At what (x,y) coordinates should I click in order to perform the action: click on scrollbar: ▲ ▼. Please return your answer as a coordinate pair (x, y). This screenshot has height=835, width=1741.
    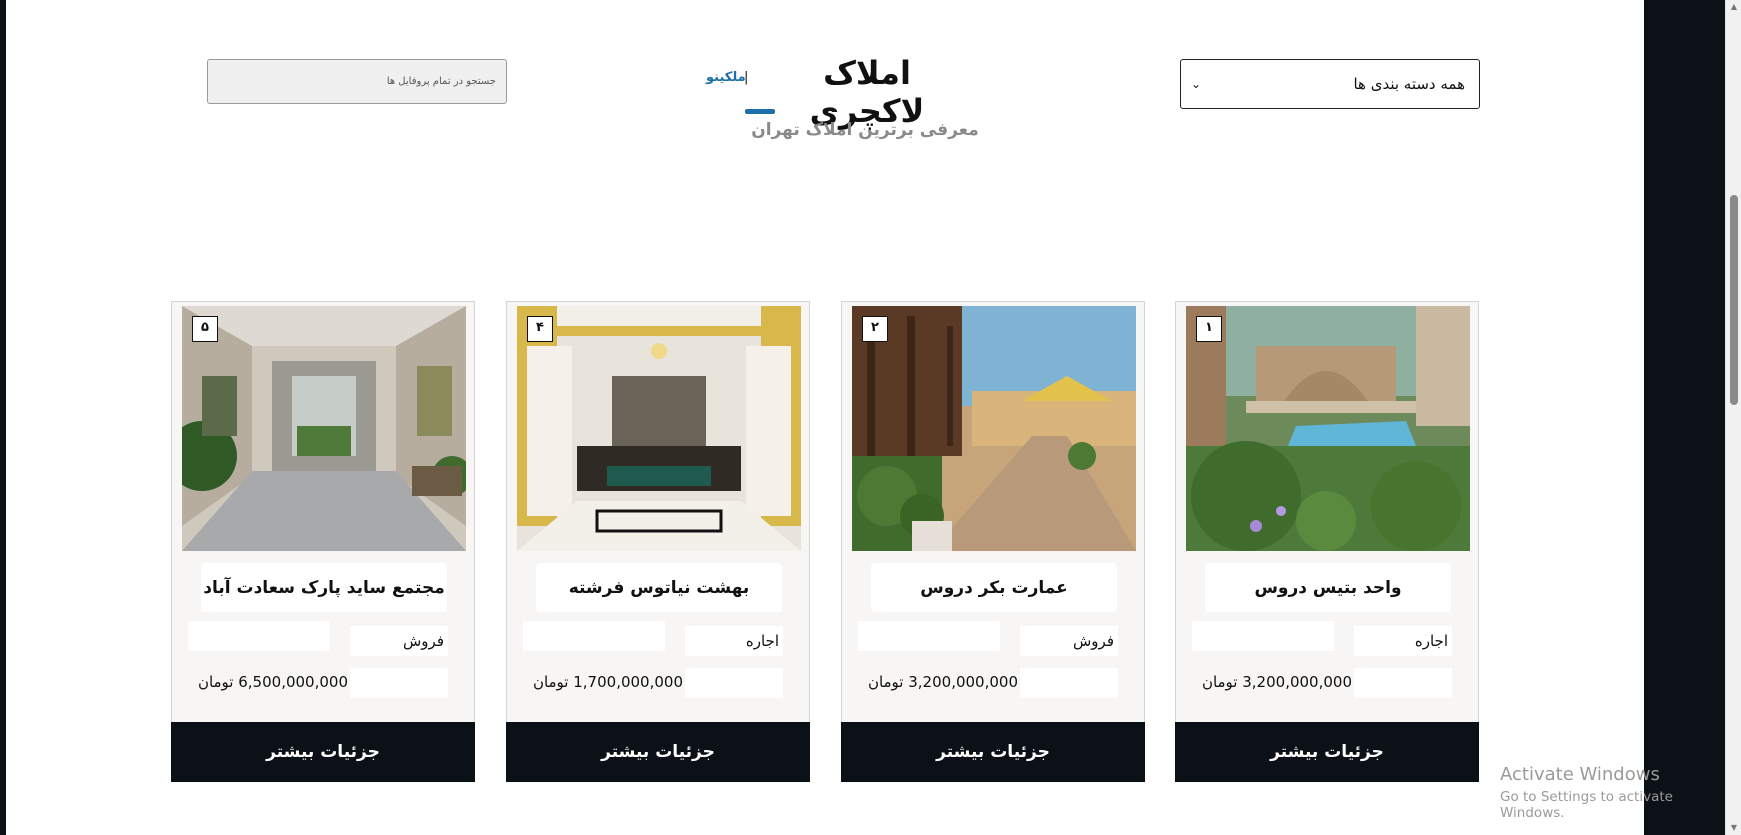
    Looking at the image, I should click on (1733, 417).